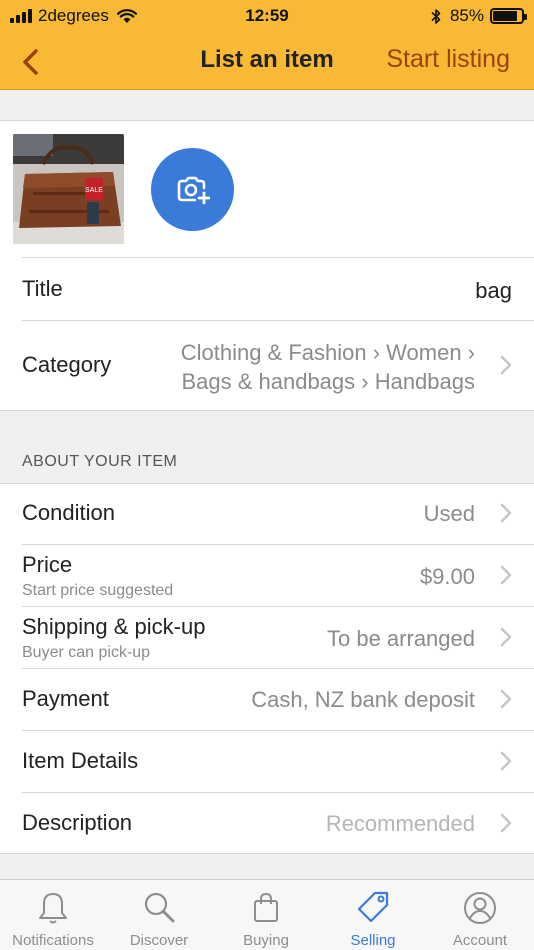 The height and width of the screenshot is (950, 534). What do you see at coordinates (373, 907) in the screenshot?
I see `price-tag-icon` at bounding box center [373, 907].